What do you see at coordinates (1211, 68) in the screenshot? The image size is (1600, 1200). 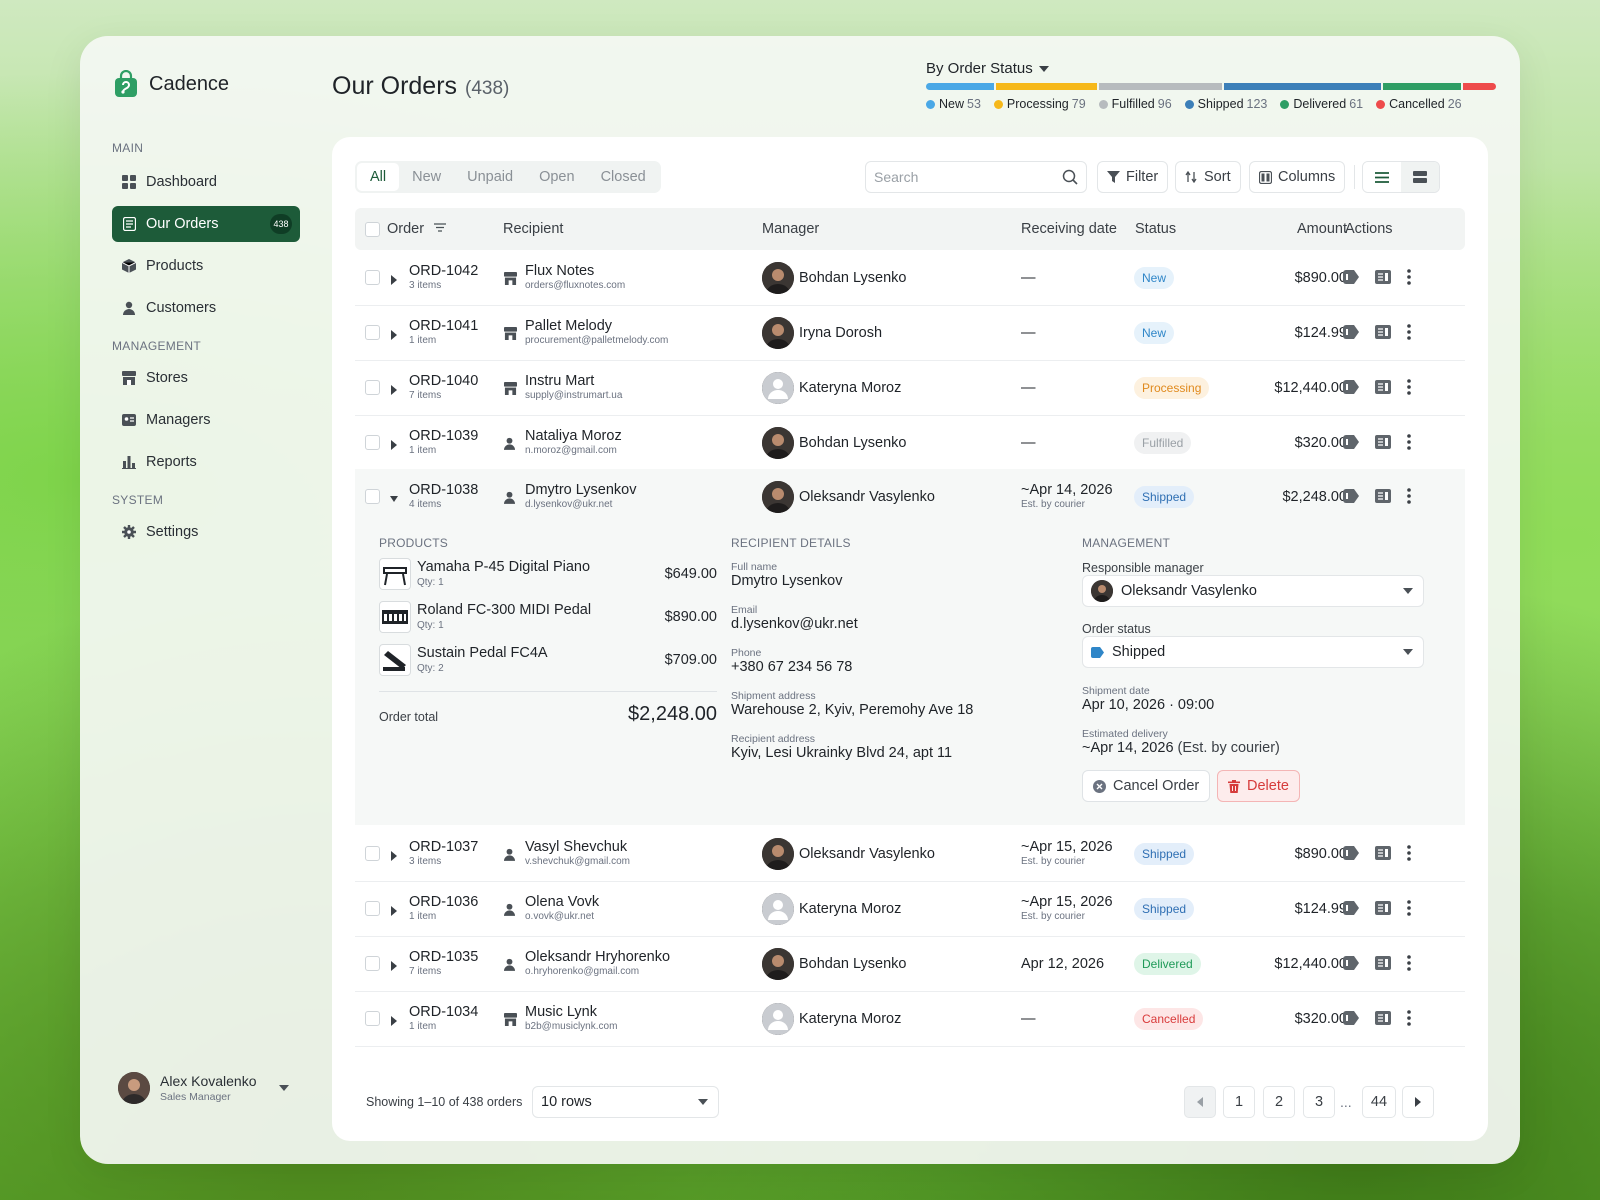 I see `status-summary-dropdown: By Order Status` at bounding box center [1211, 68].